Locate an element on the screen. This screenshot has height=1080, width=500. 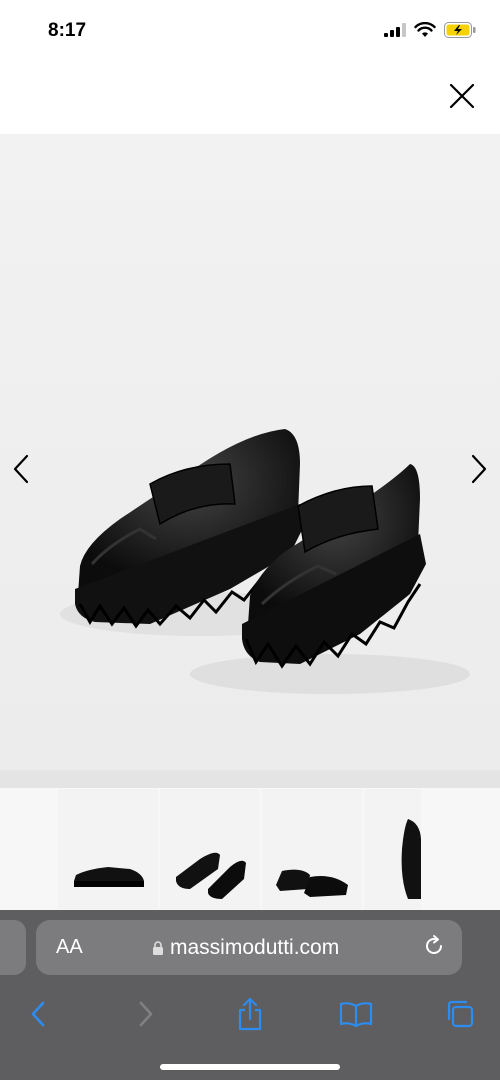
status-icons is located at coordinates (430, 30).